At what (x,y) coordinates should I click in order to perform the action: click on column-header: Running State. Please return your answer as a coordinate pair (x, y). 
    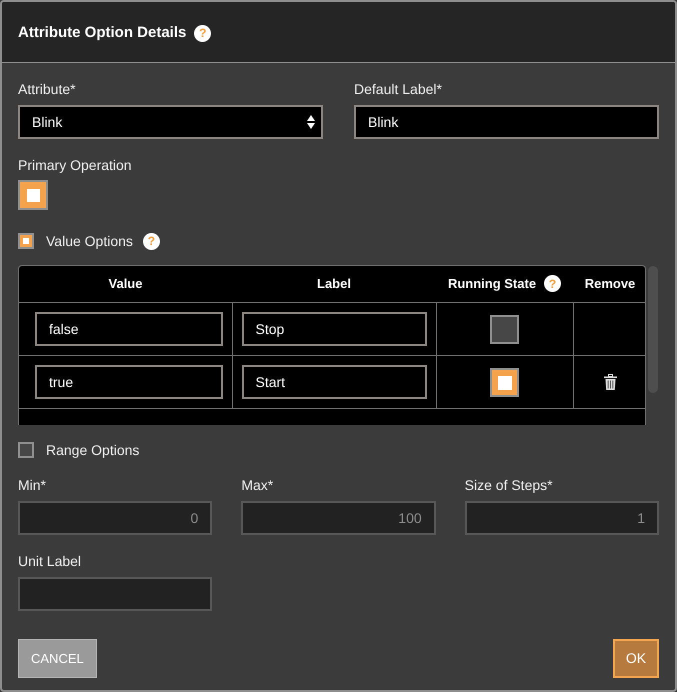
    Looking at the image, I should click on (492, 284).